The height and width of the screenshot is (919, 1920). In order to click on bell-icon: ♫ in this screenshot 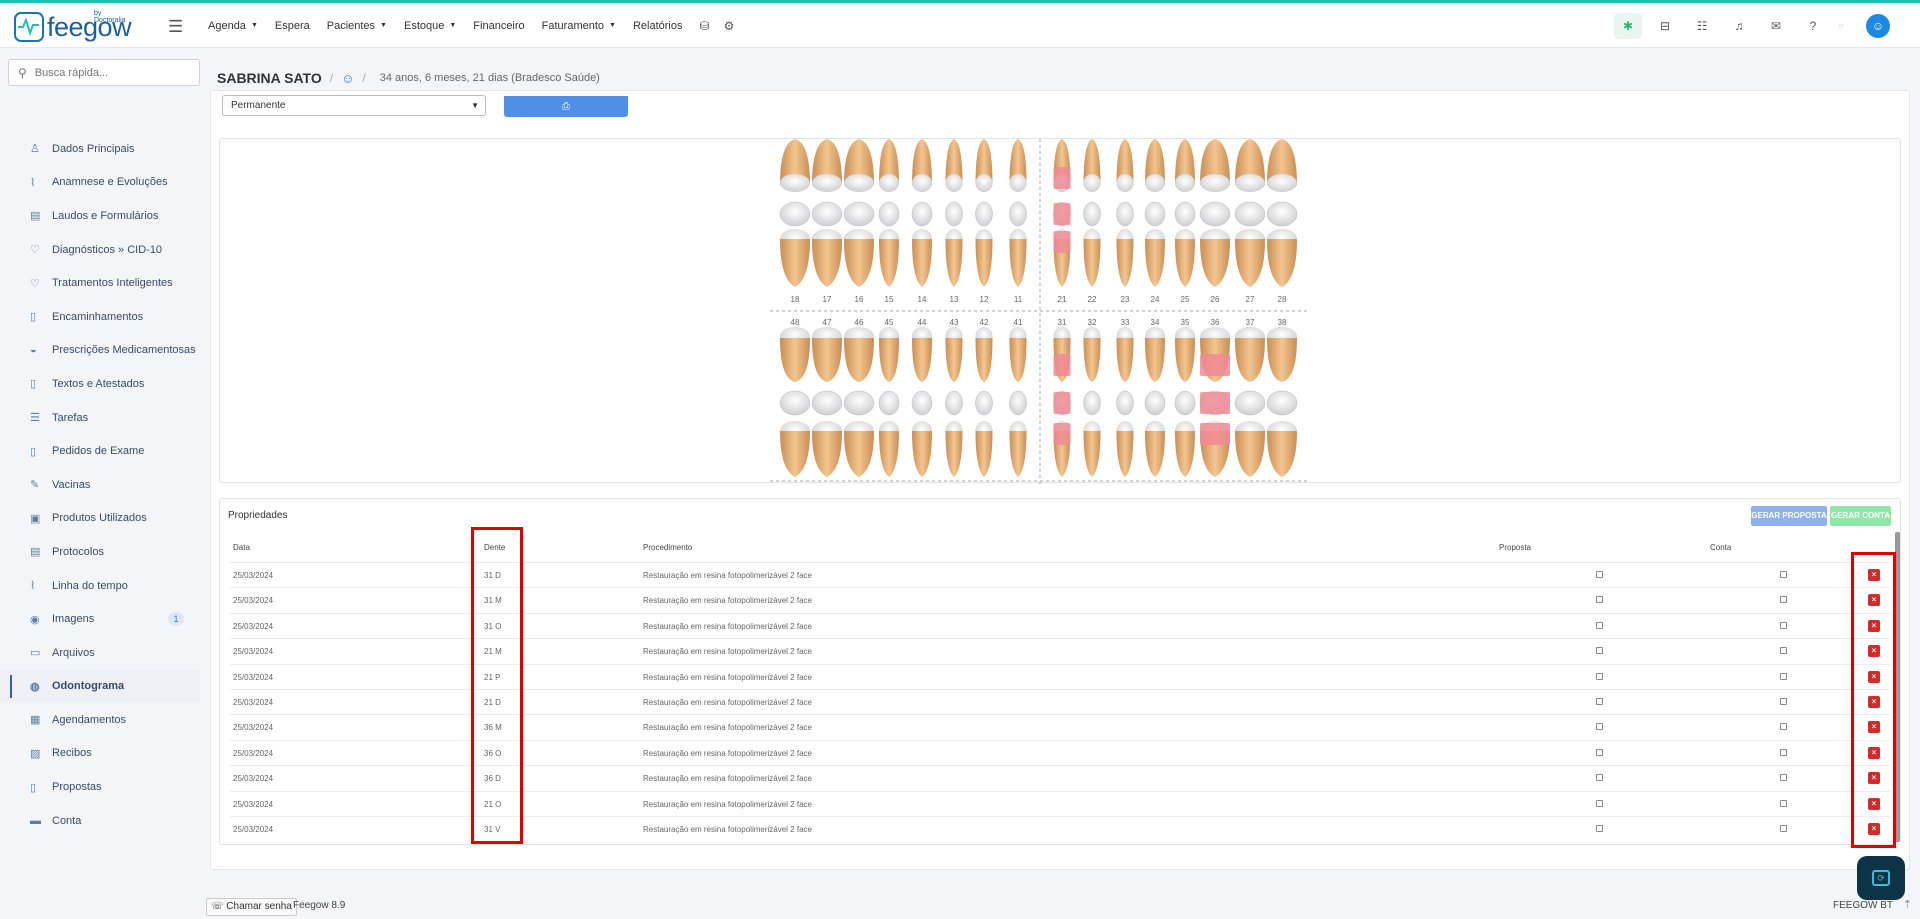, I will do `click(1739, 26)`.